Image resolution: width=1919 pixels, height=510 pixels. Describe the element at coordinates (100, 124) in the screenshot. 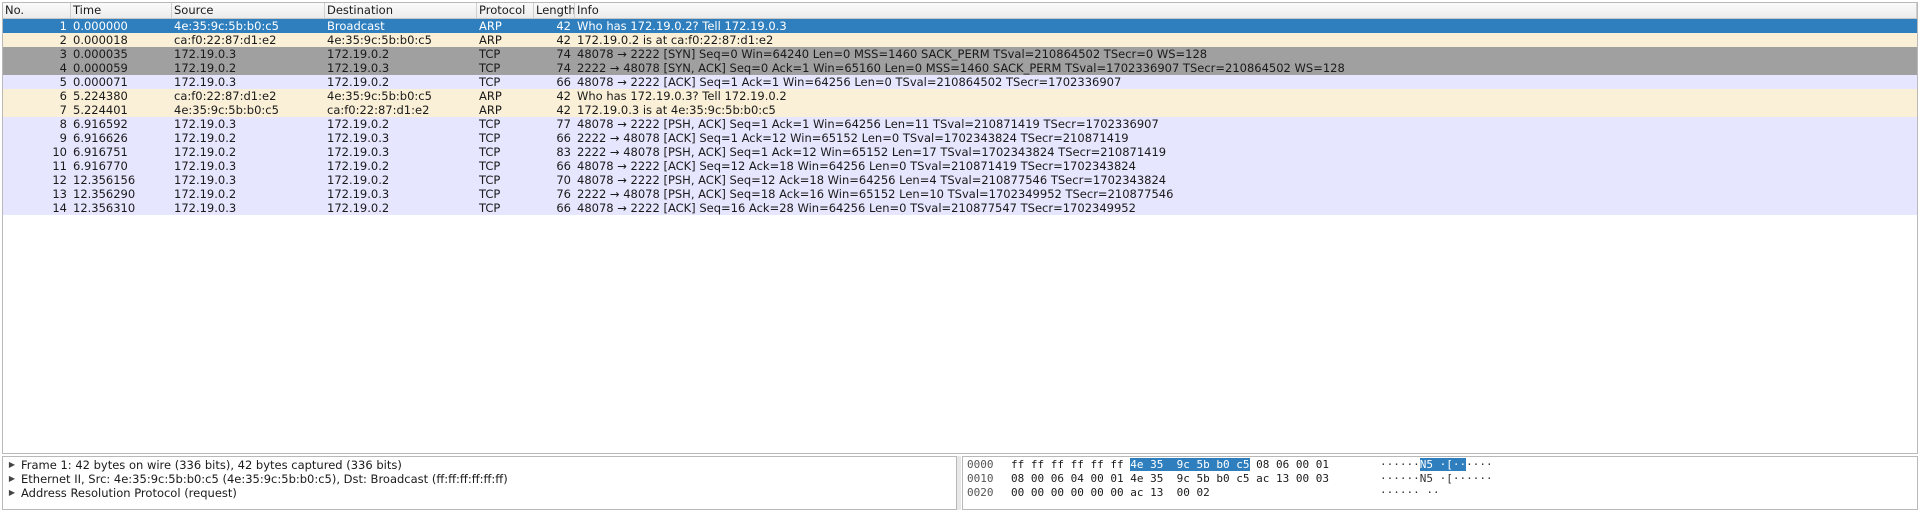

I see `packet-time: 6.916592` at that location.